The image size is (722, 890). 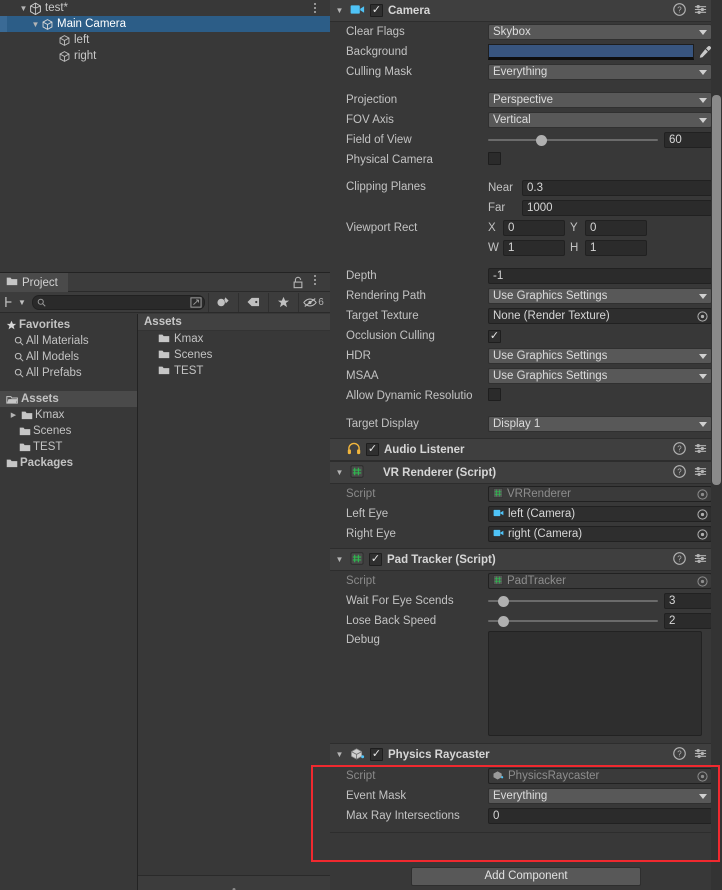 What do you see at coordinates (283, 302) in the screenshot?
I see `filter-favorites-button` at bounding box center [283, 302].